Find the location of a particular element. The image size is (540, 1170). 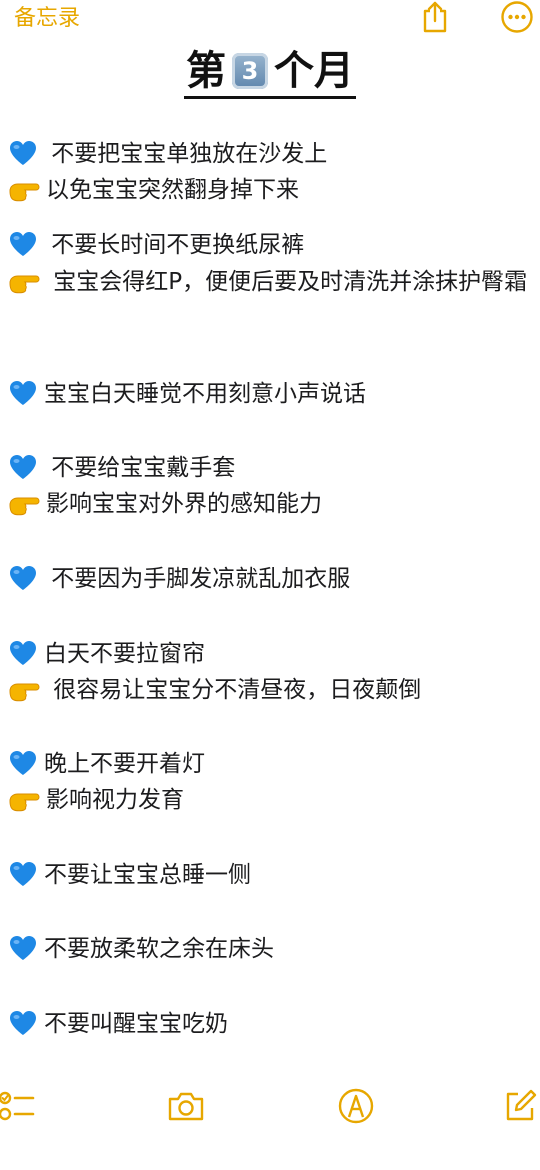

keycap-number: 3 is located at coordinates (250, 71).